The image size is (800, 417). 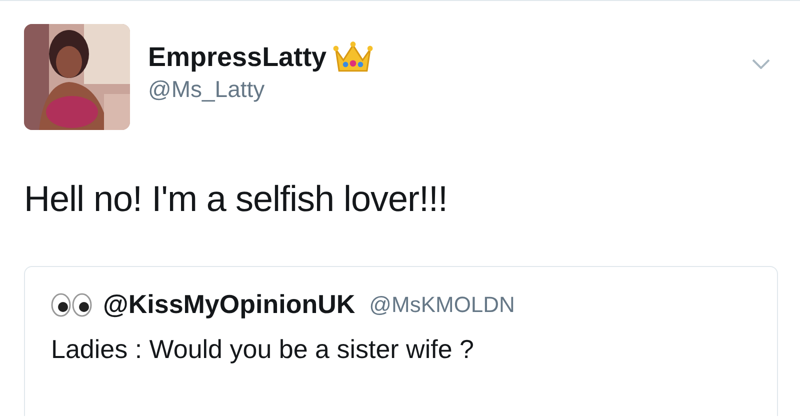 I want to click on quoted-display-name: @KissMyOpinionUK, so click(x=229, y=304).